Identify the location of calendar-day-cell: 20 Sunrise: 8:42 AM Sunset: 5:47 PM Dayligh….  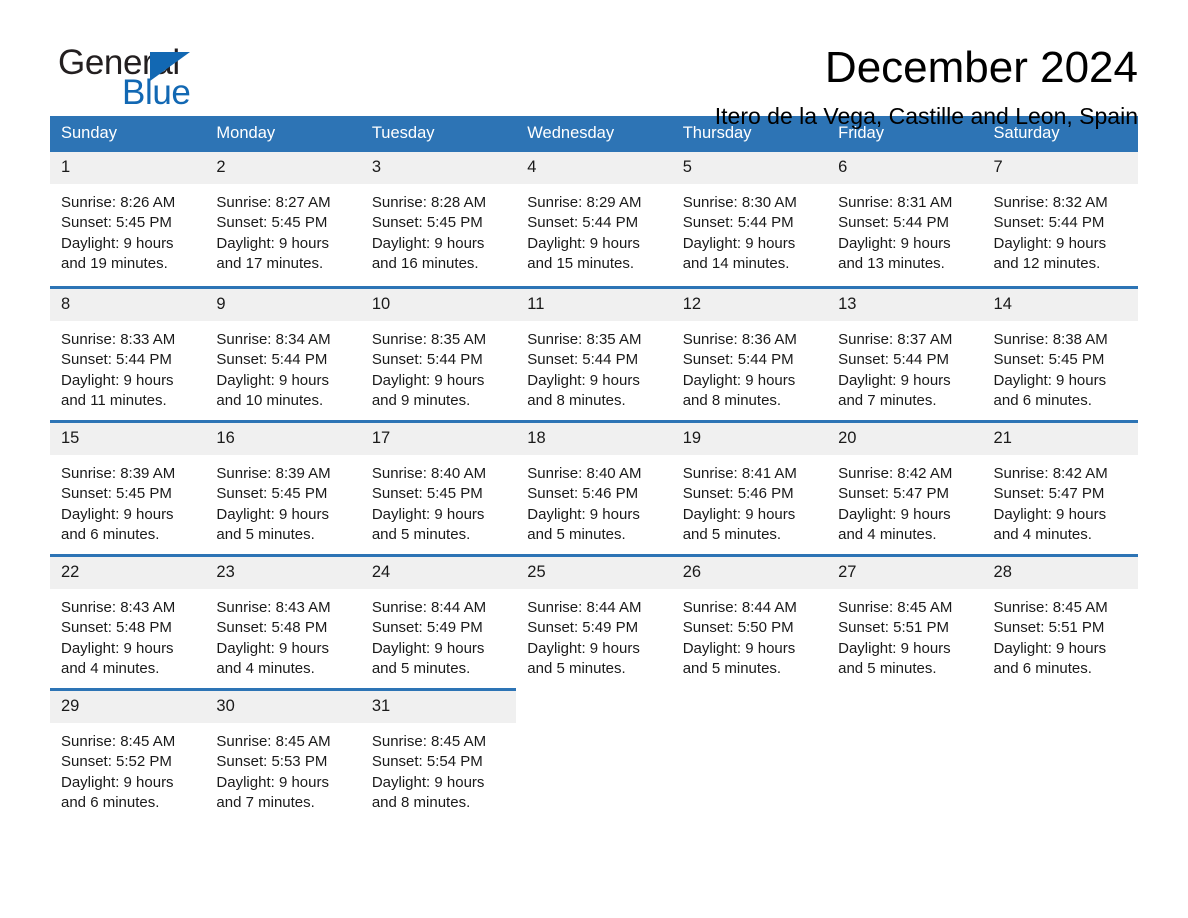
(905, 487).